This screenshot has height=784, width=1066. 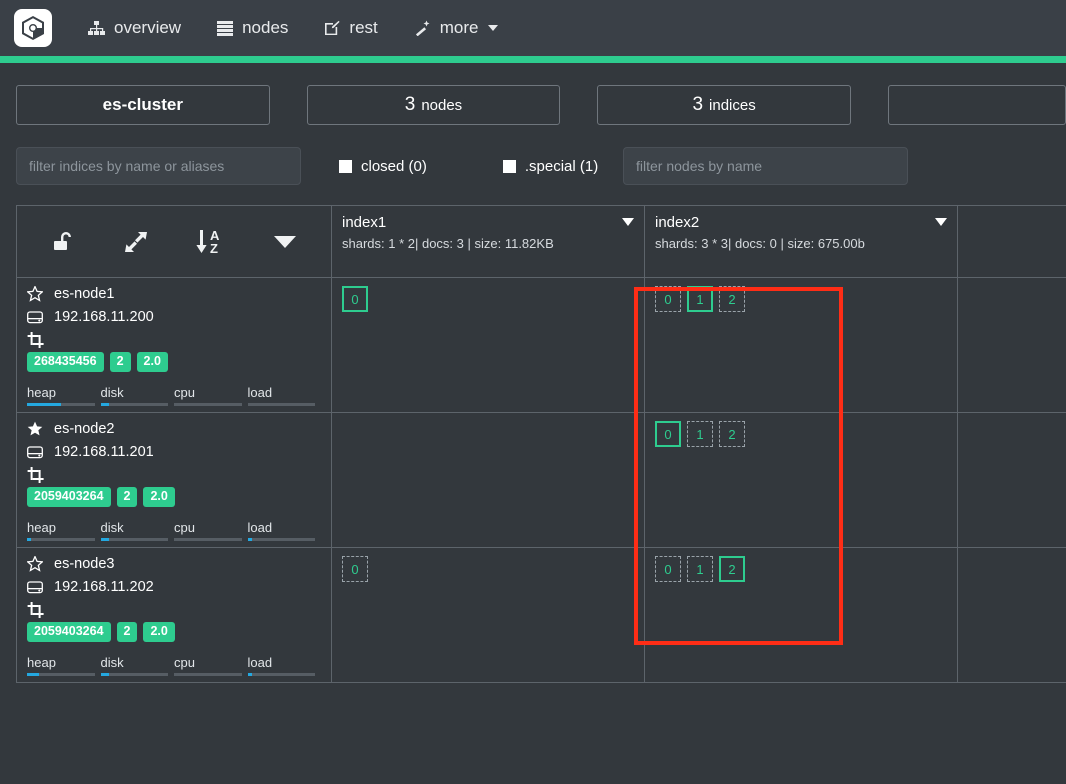 What do you see at coordinates (84, 564) in the screenshot?
I see `node-name-label: es-node3` at bounding box center [84, 564].